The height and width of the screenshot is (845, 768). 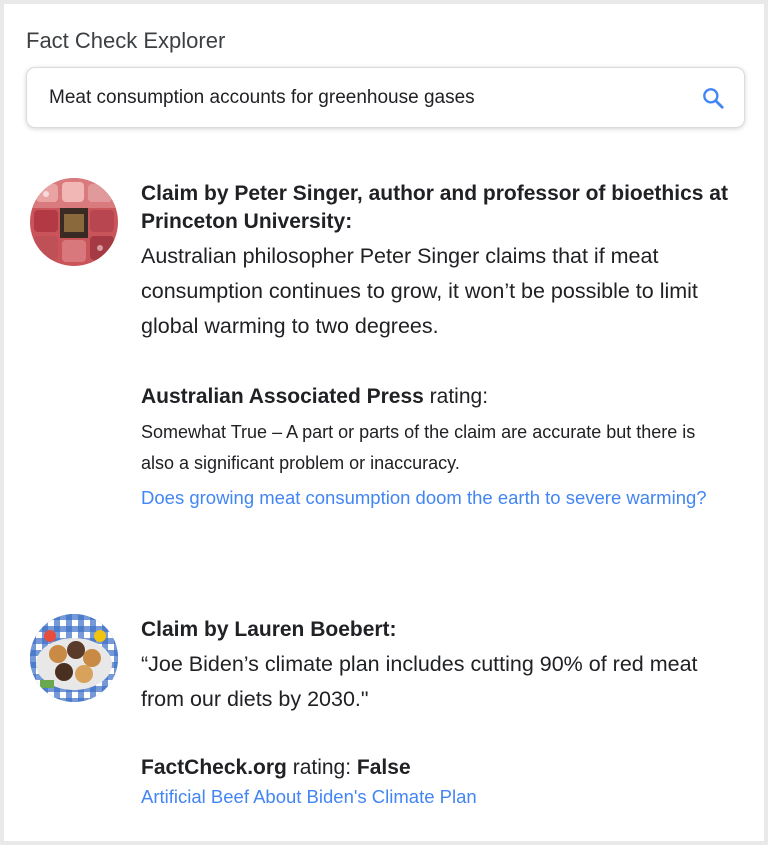 What do you see at coordinates (713, 98) in the screenshot?
I see `search-icon` at bounding box center [713, 98].